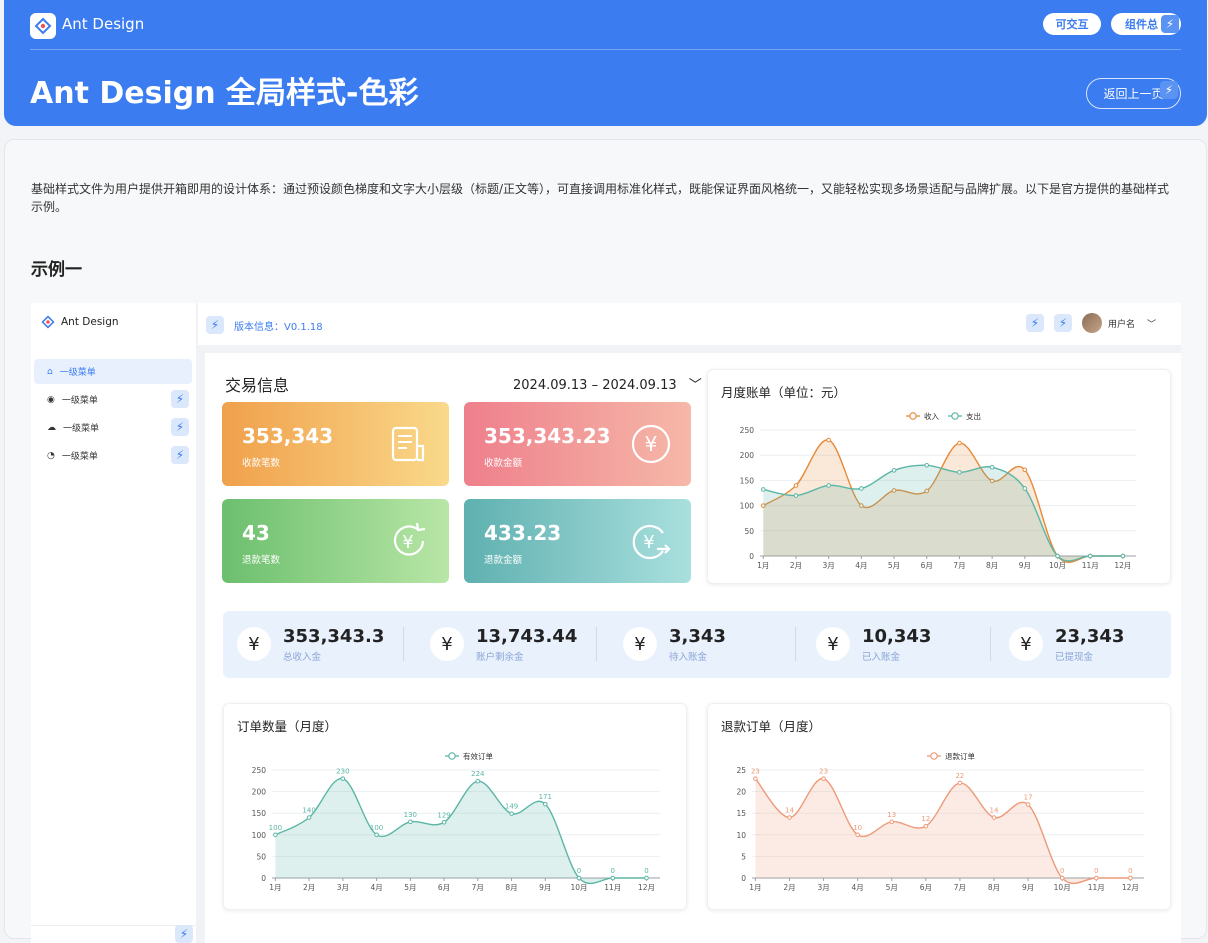  What do you see at coordinates (697, 636) in the screenshot?
I see `stat-value: 3,343` at bounding box center [697, 636].